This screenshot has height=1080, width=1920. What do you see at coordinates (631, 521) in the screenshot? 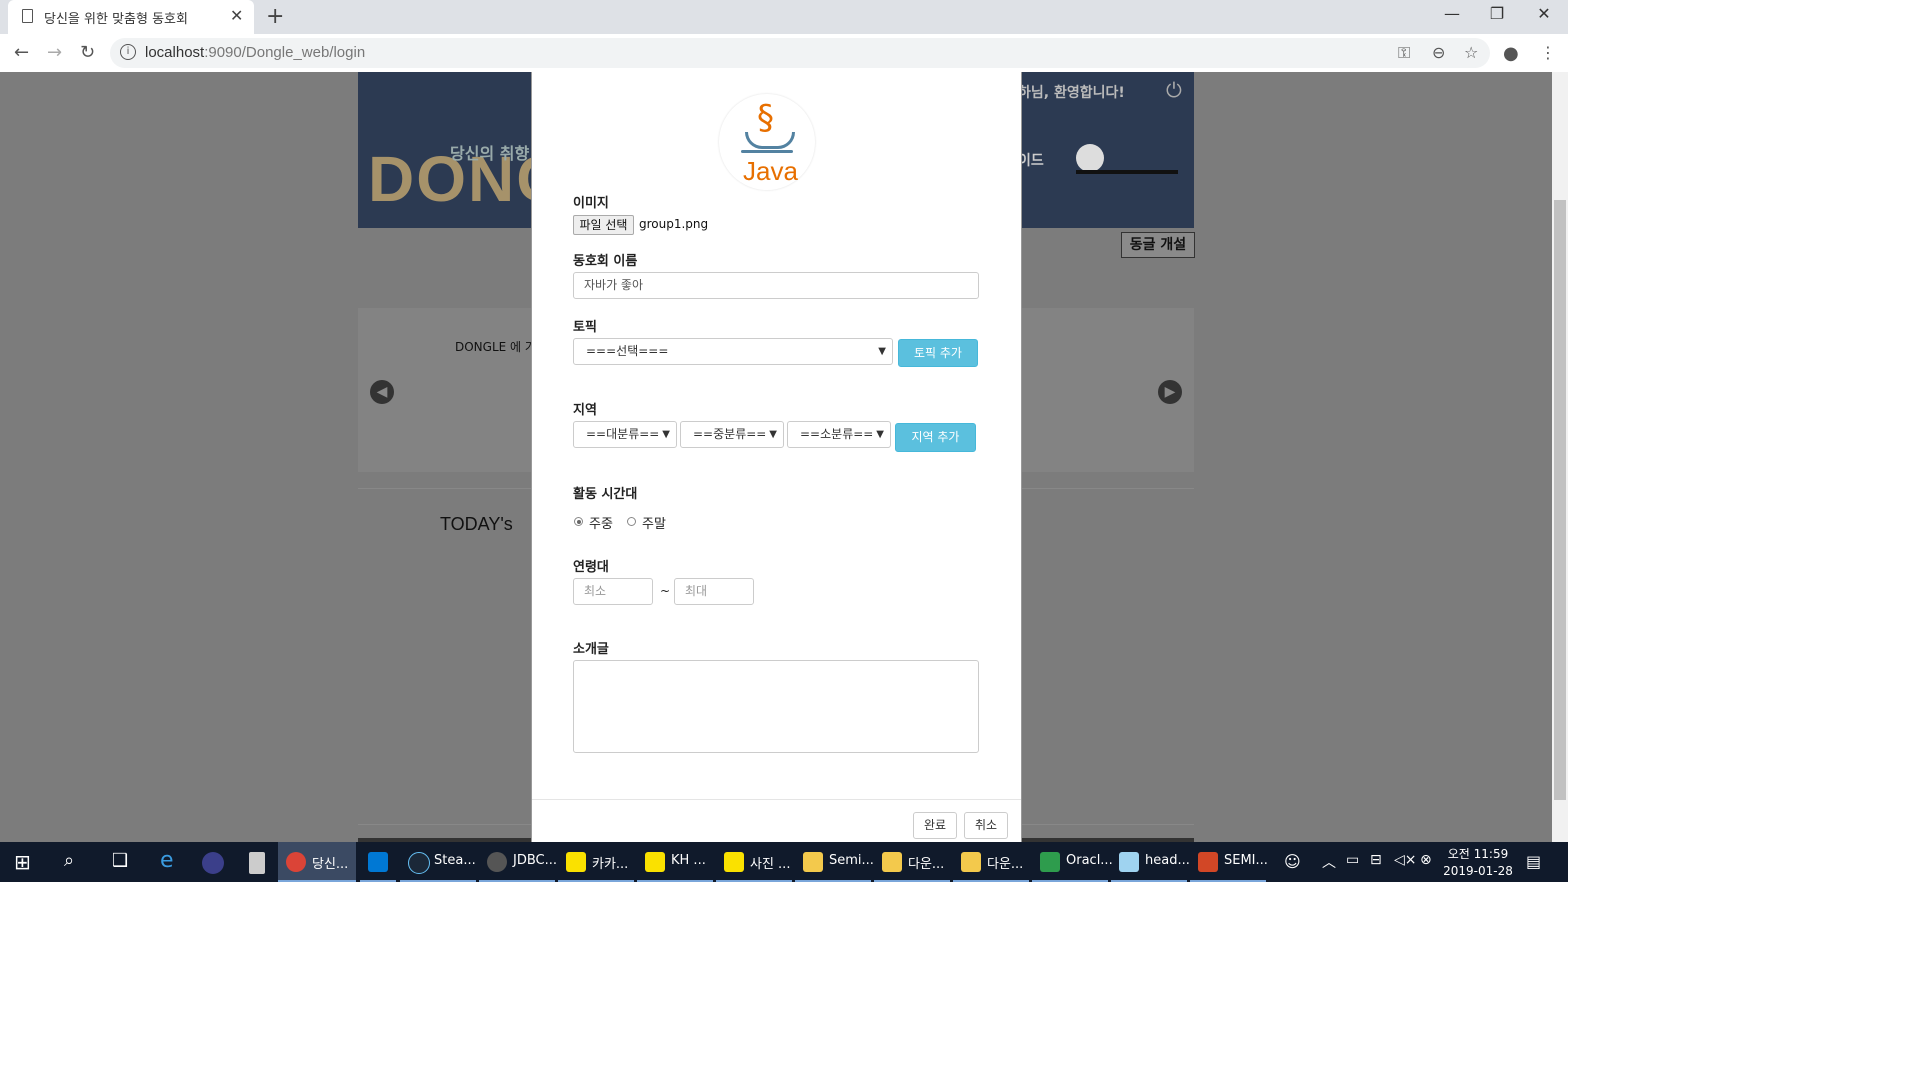
I see `weekend-radio` at bounding box center [631, 521].